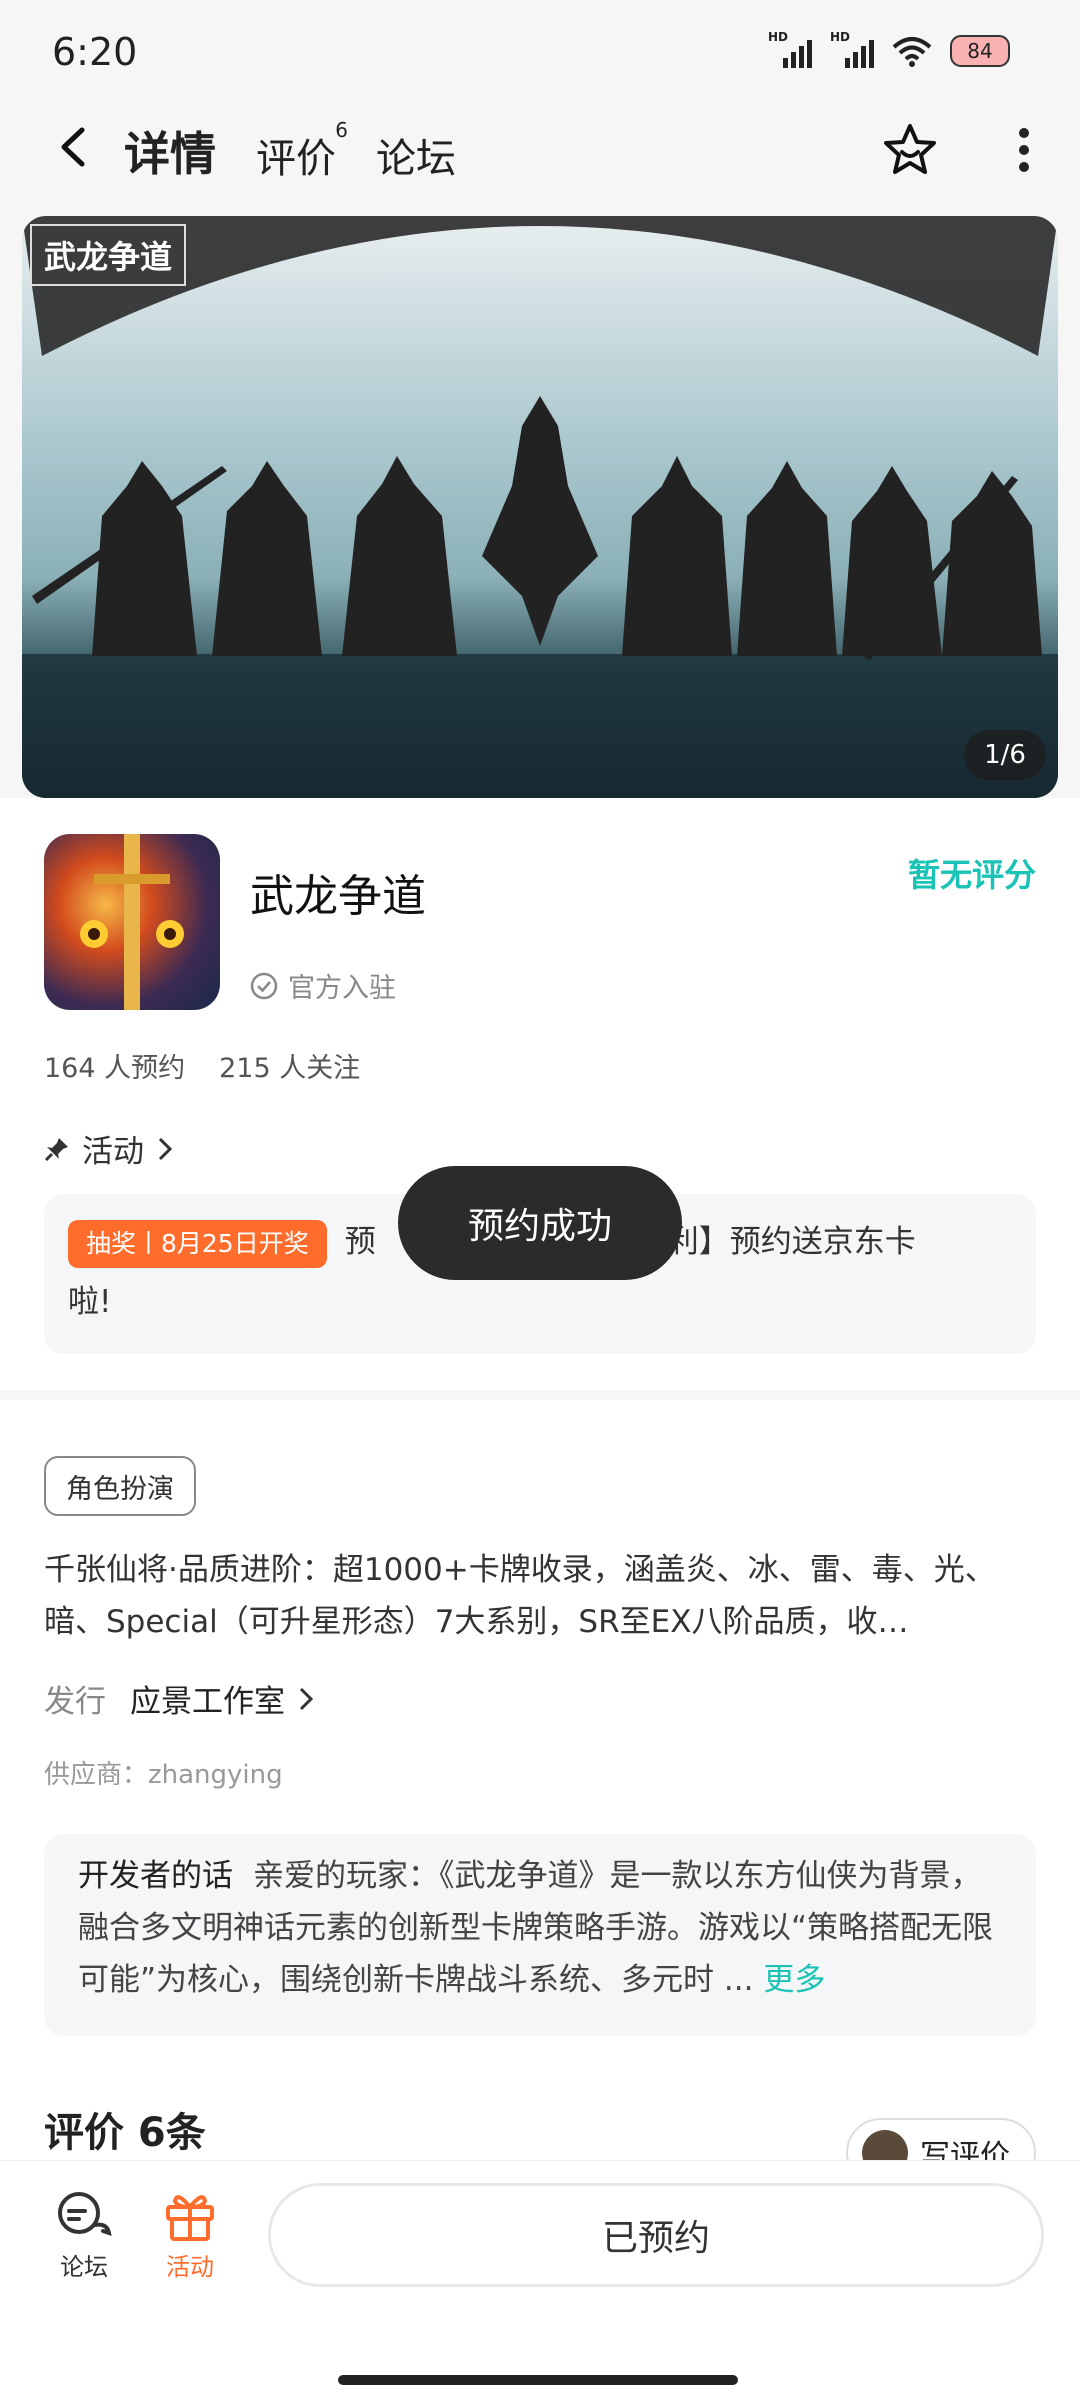  I want to click on activity-header: 活动, so click(109, 1148).